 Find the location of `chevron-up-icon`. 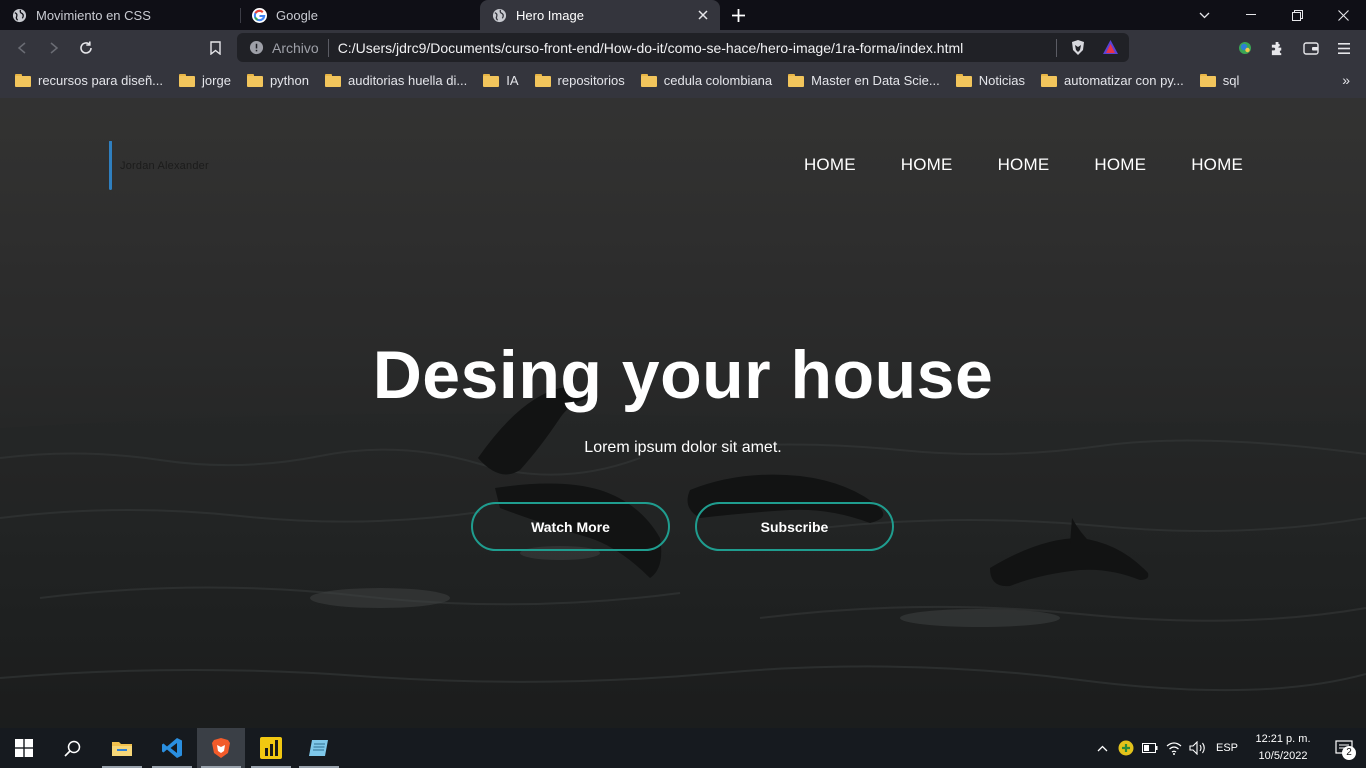

chevron-up-icon is located at coordinates (1102, 748).